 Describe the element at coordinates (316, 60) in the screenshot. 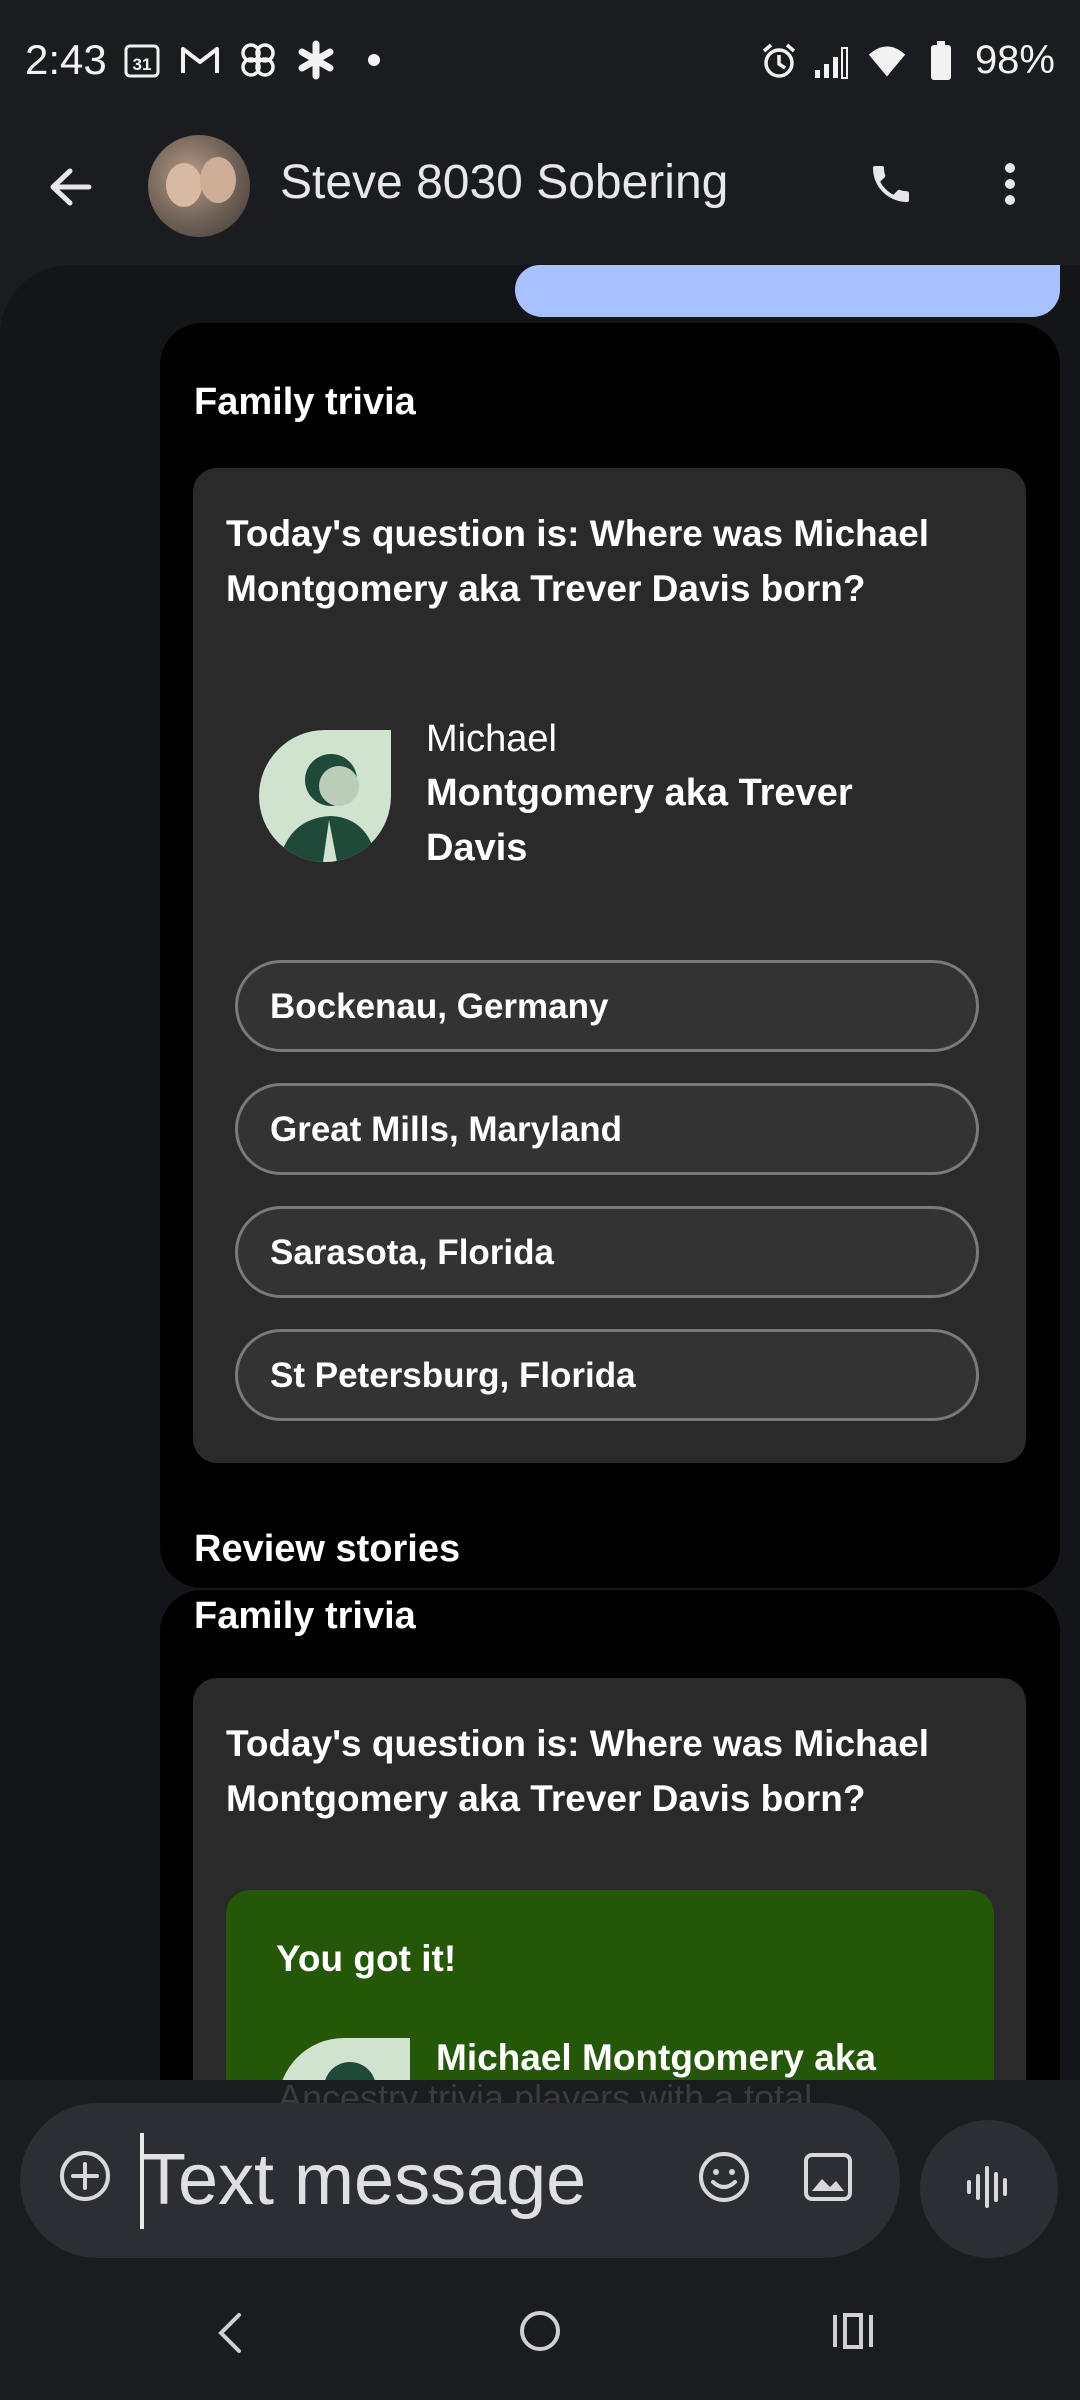

I see `asterisk-app-icon` at that location.